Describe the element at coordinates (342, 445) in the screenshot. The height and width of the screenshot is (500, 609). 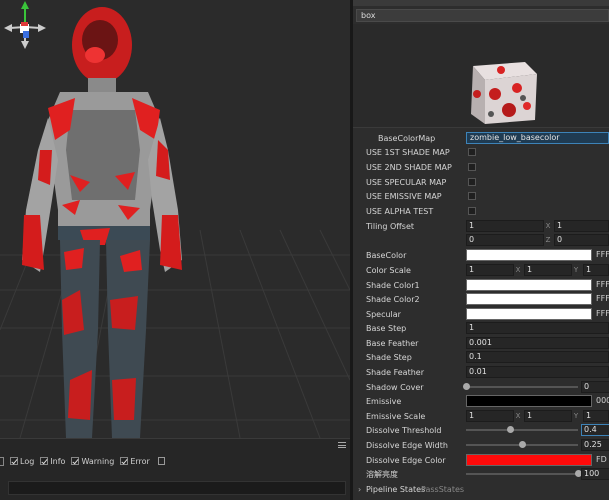
I see `menu-icon` at that location.